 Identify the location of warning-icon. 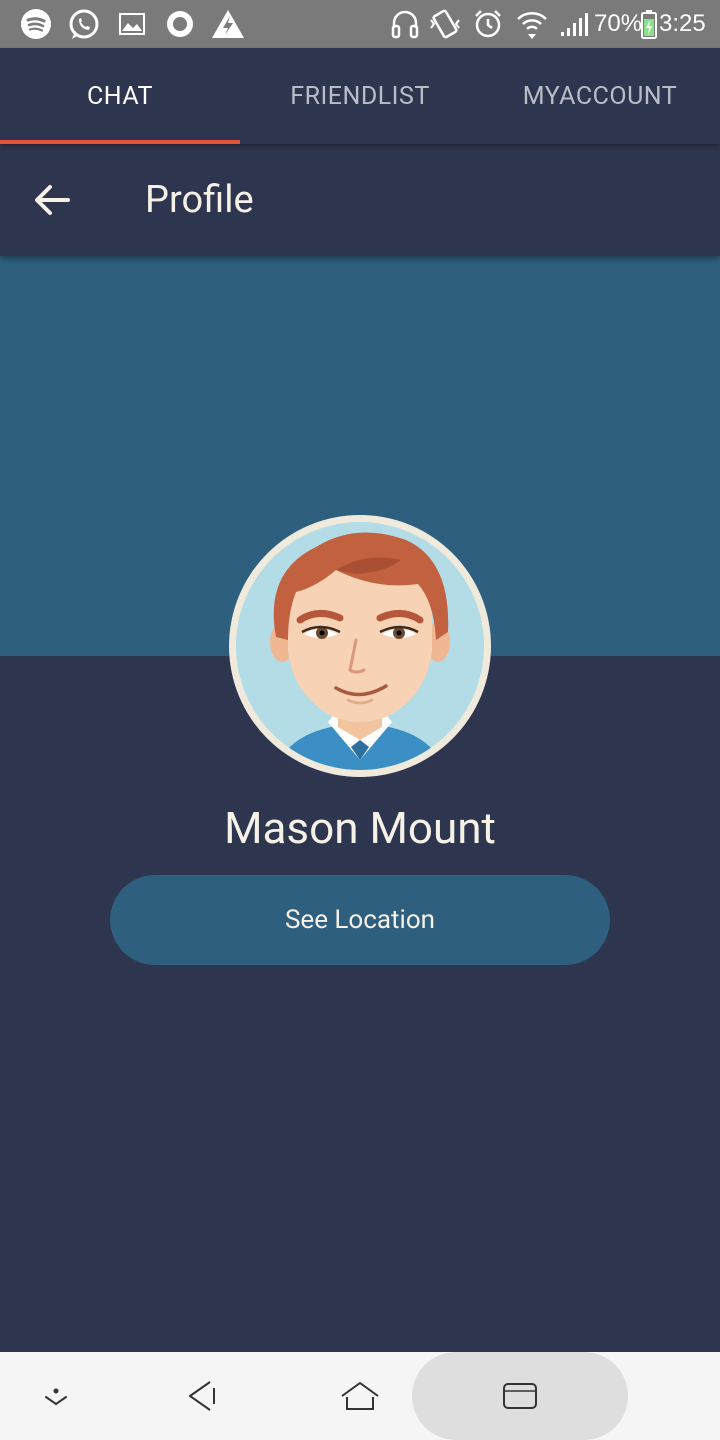
(228, 26).